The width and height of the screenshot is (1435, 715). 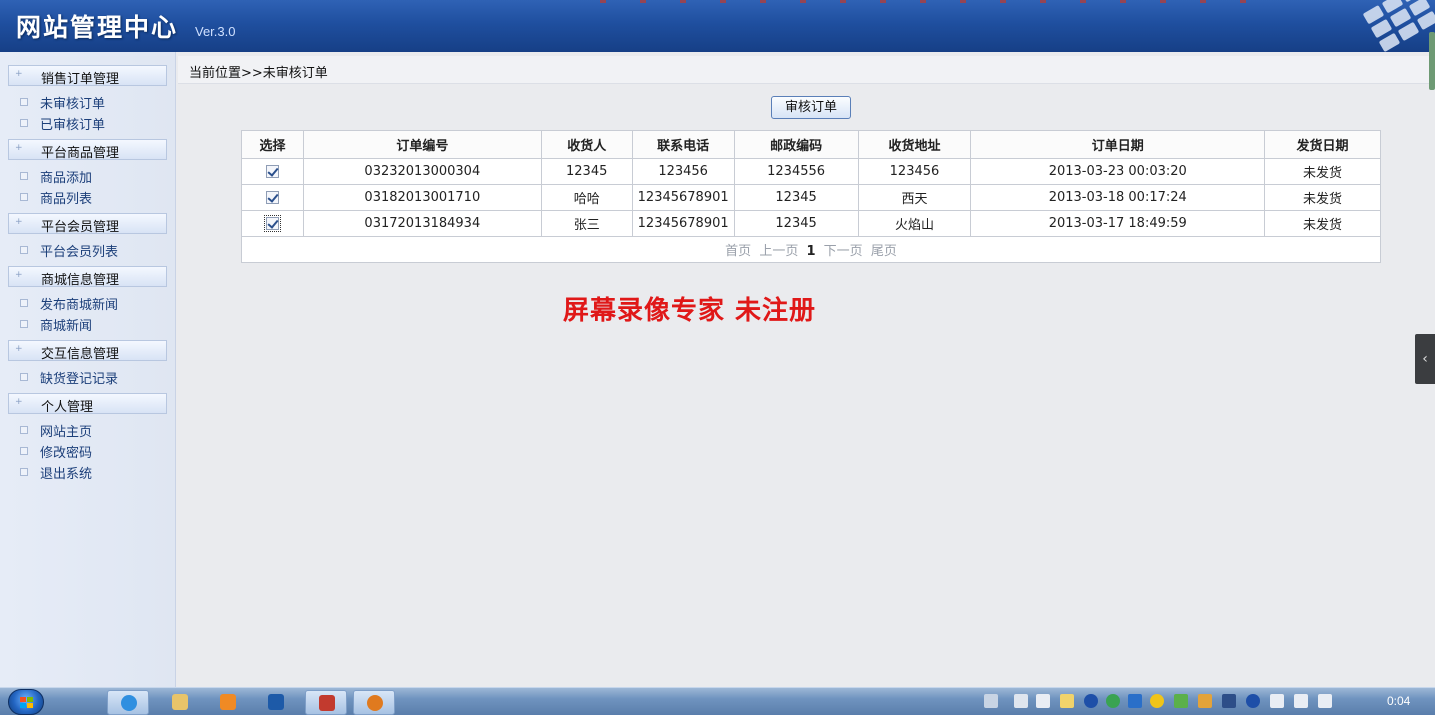 I want to click on col-header-receiver: 收货人, so click(x=586, y=144).